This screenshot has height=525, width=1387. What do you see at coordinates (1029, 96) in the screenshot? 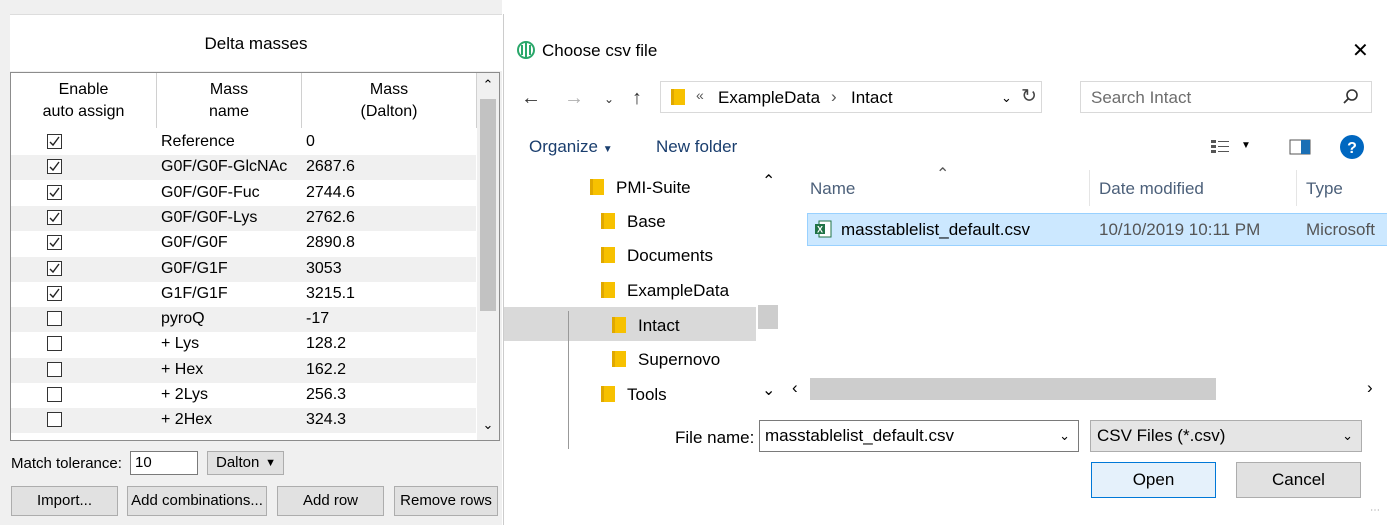
I see `refresh-icon: ↻` at bounding box center [1029, 96].